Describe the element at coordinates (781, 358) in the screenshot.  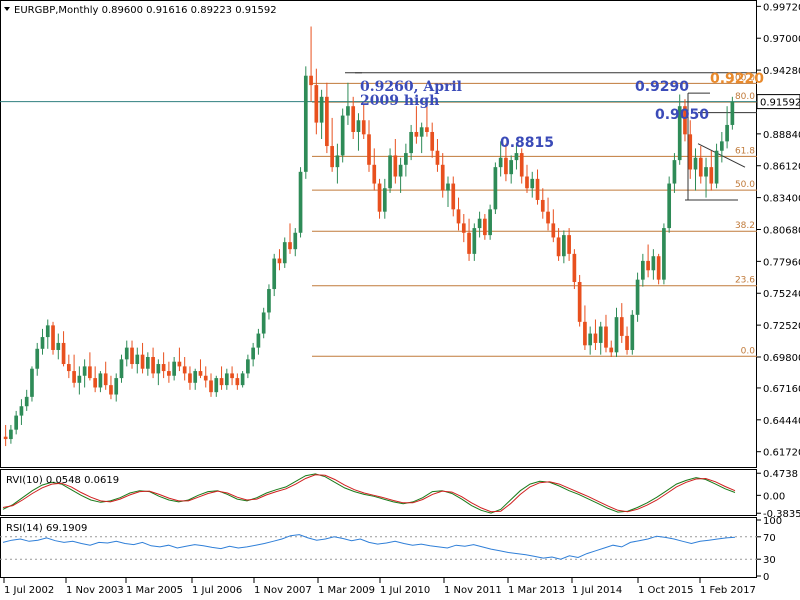
I see `y-tick-label: 0.69800` at that location.